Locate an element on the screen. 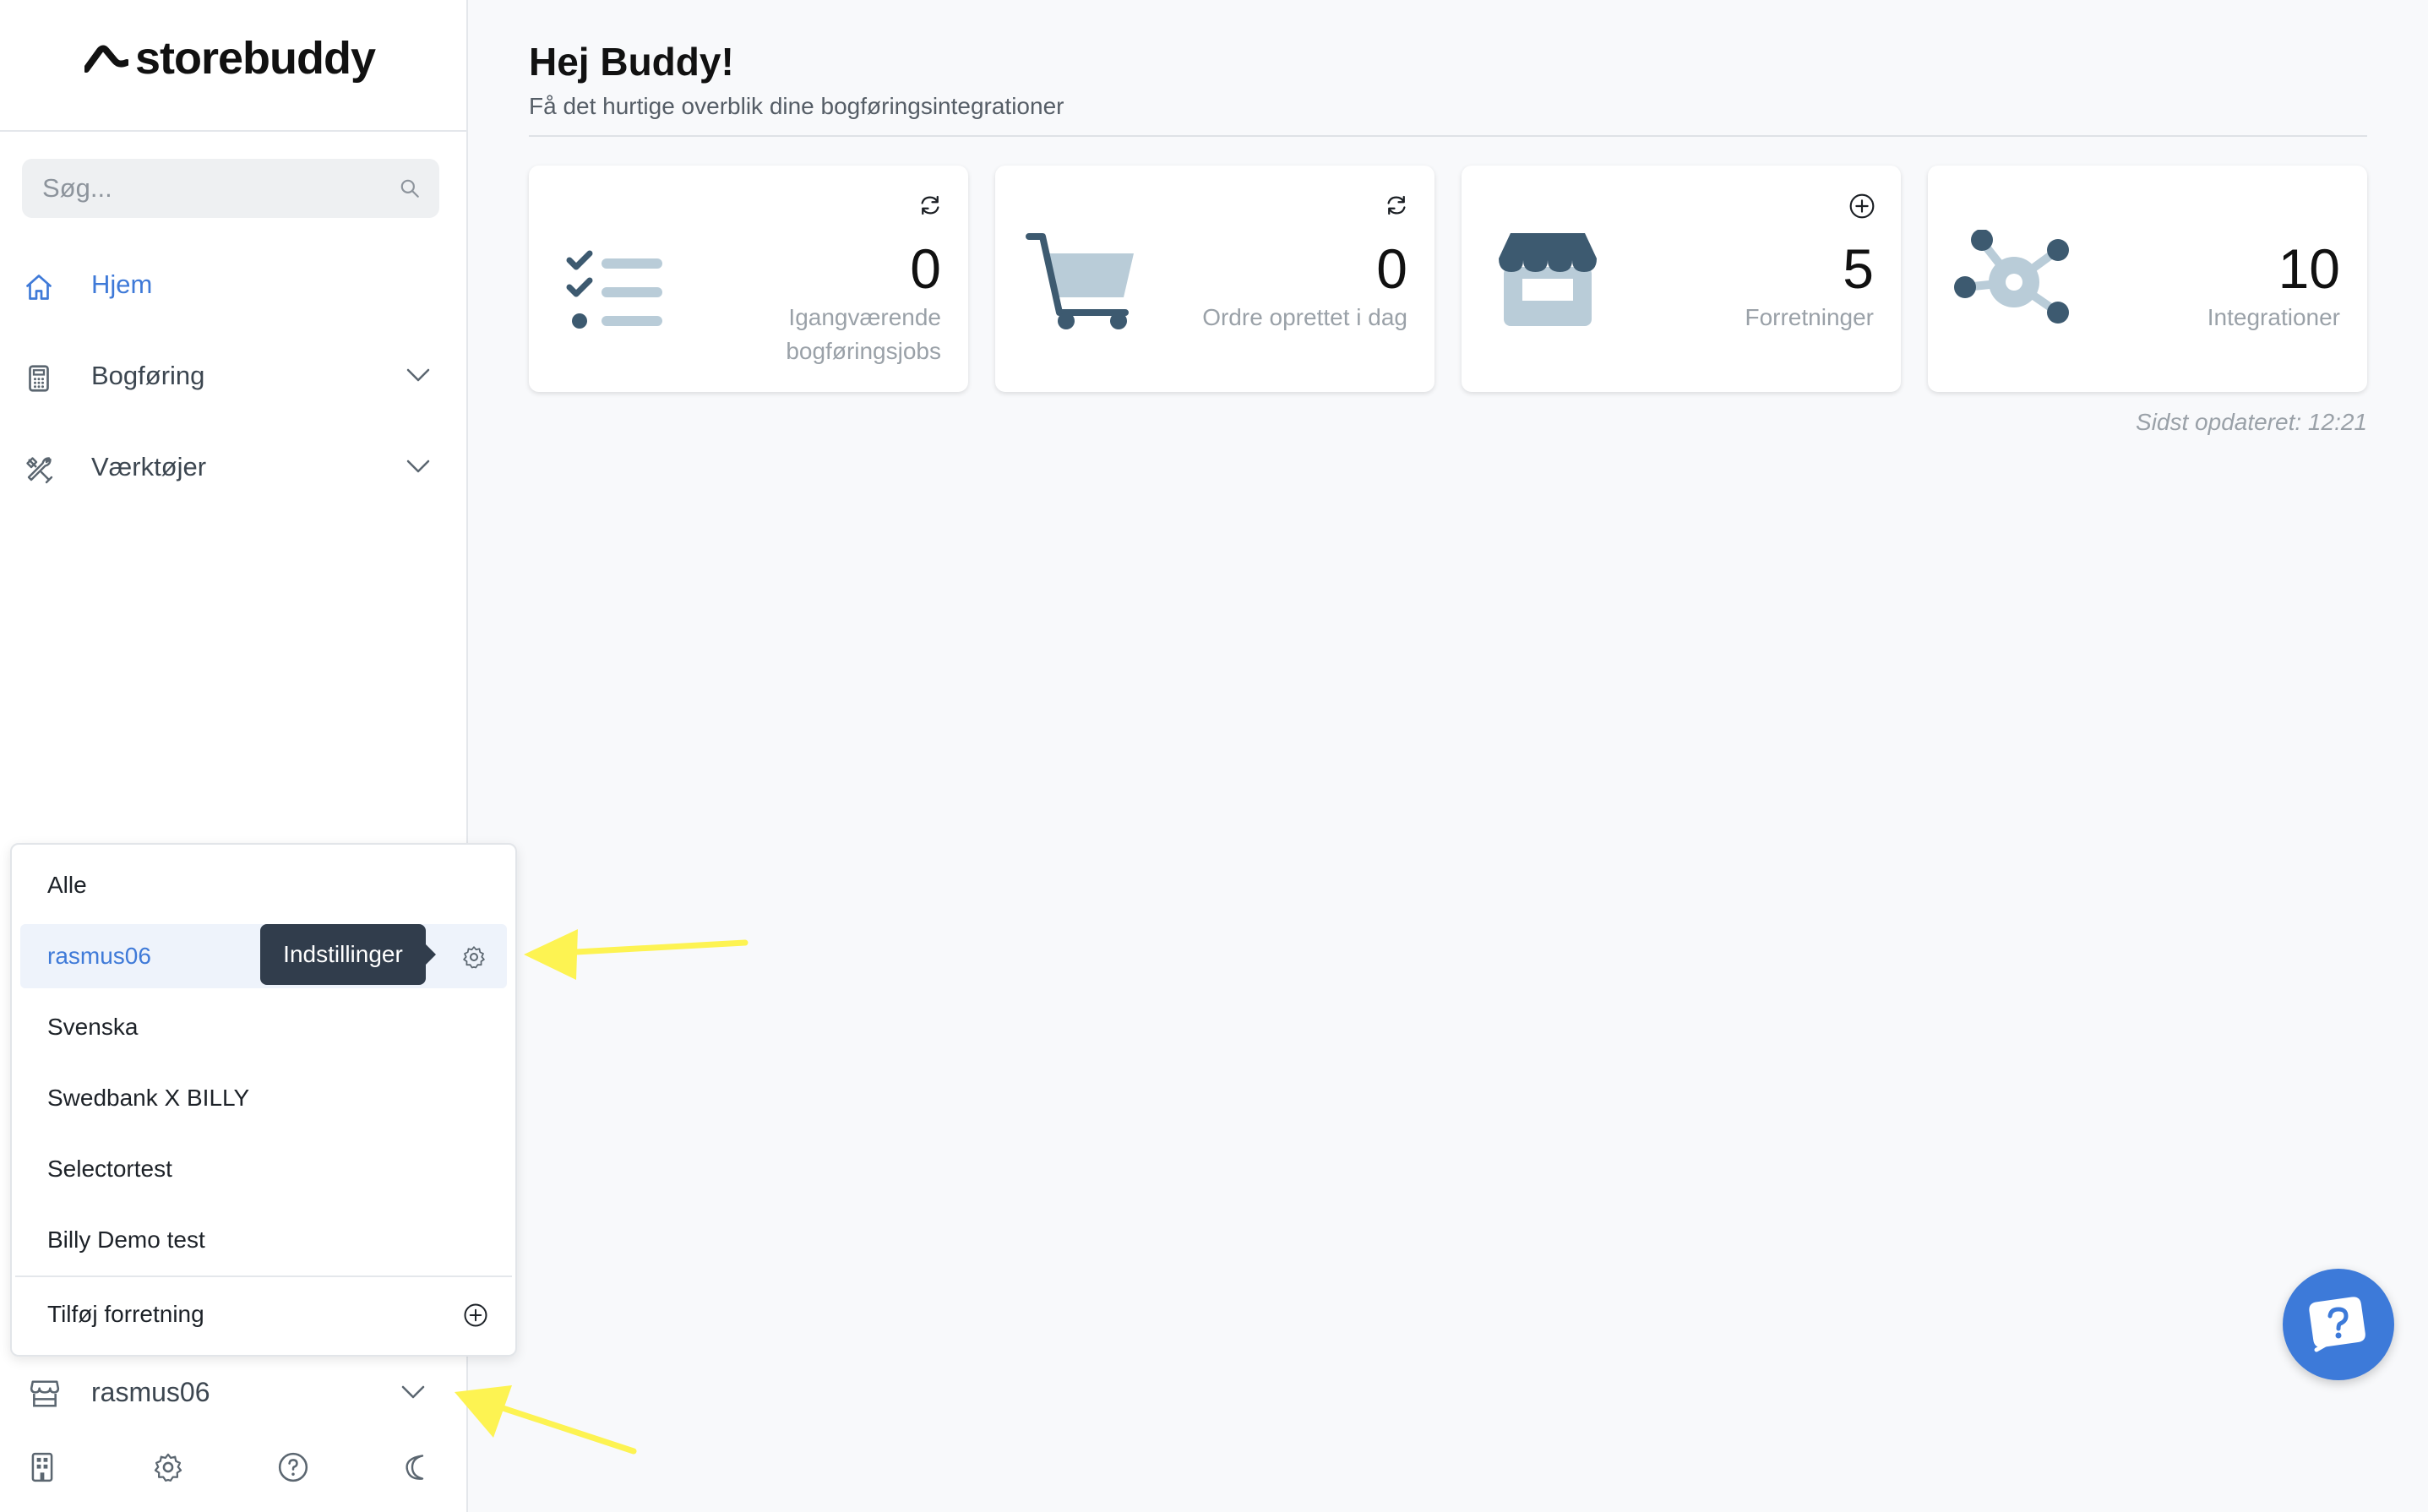  integration-hub-icon is located at coordinates (2011, 277).